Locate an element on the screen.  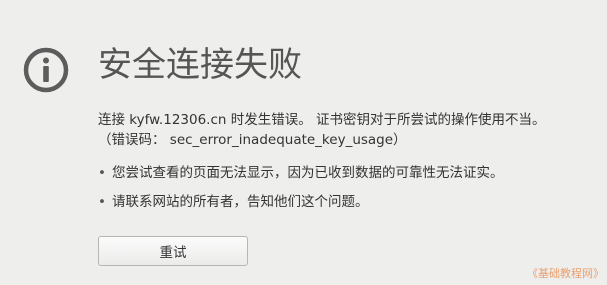
watermark: 《基础教程网》 is located at coordinates (565, 273).